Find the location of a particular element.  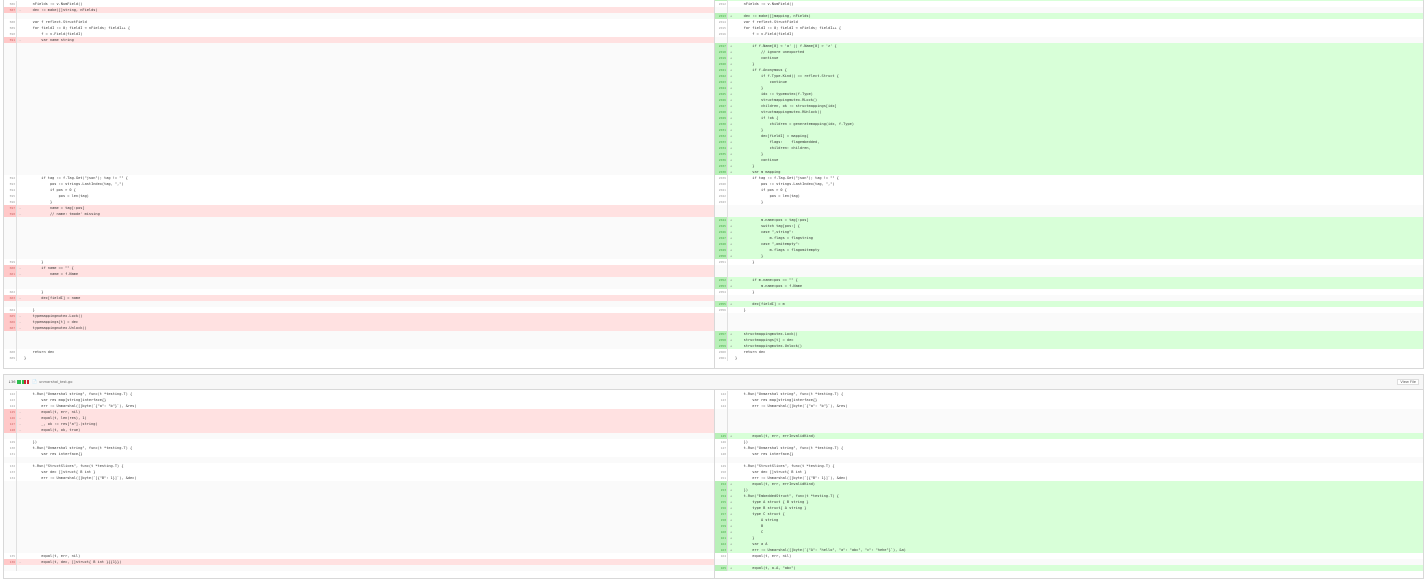

line-number: 148 is located at coordinates (721, 454).